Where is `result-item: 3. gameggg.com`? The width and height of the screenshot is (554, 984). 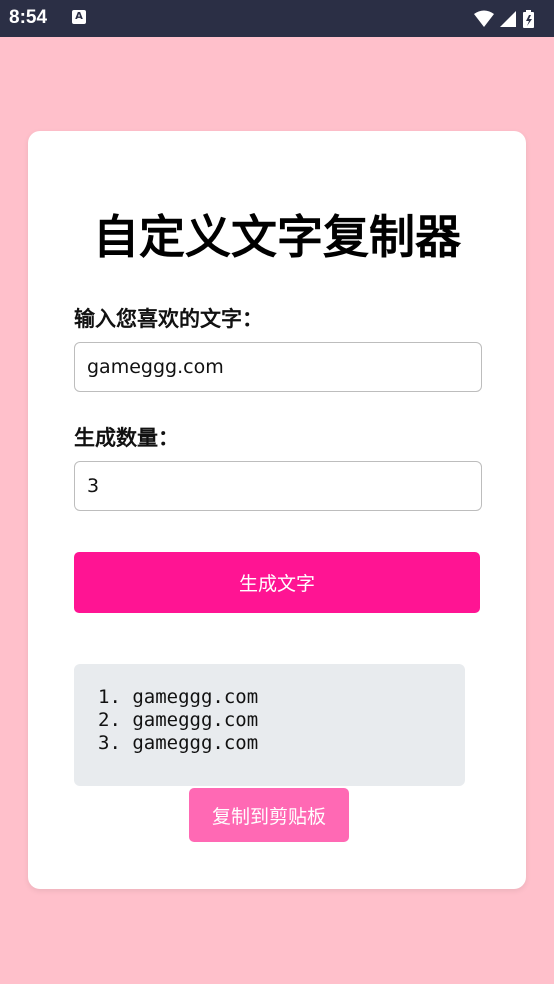 result-item: 3. gameggg.com is located at coordinates (178, 743).